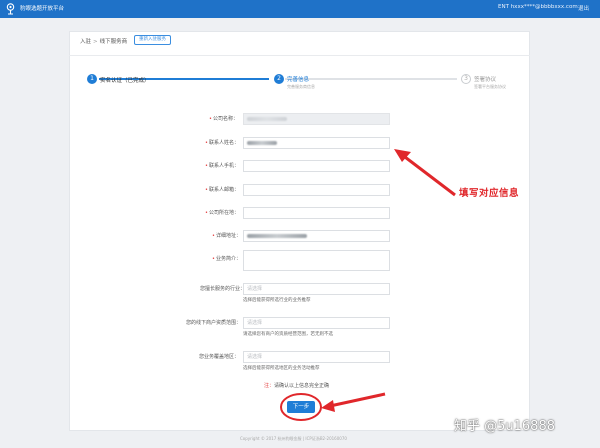 This screenshot has width=600, height=448. What do you see at coordinates (583, 8) in the screenshot?
I see `logout-link: 退出` at bounding box center [583, 8].